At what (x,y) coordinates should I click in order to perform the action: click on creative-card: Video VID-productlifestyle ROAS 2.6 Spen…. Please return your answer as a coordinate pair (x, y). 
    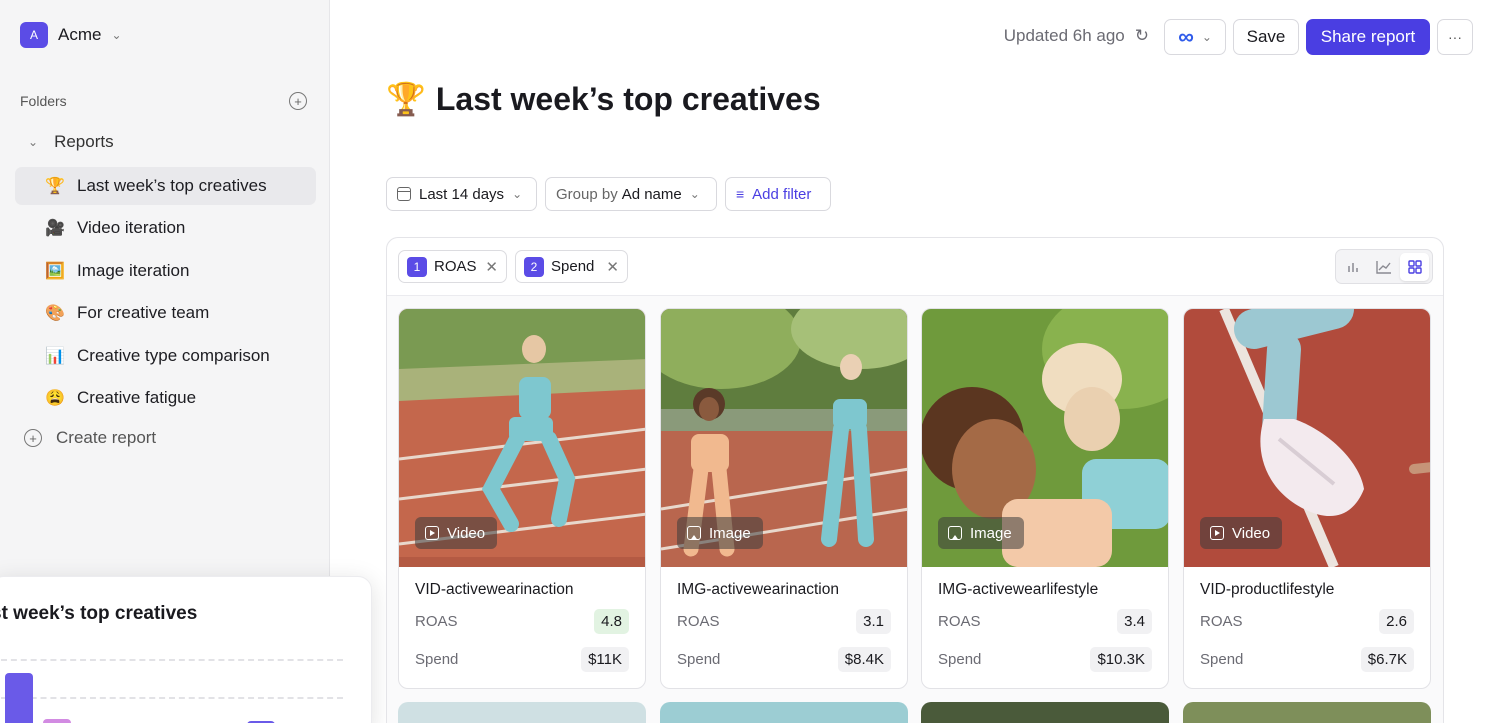
    Looking at the image, I should click on (1307, 498).